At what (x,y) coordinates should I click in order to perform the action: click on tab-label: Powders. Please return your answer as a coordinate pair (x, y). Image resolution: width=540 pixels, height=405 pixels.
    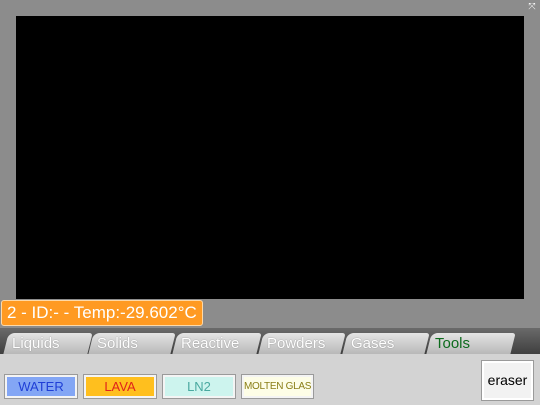
    Looking at the image, I should click on (296, 343).